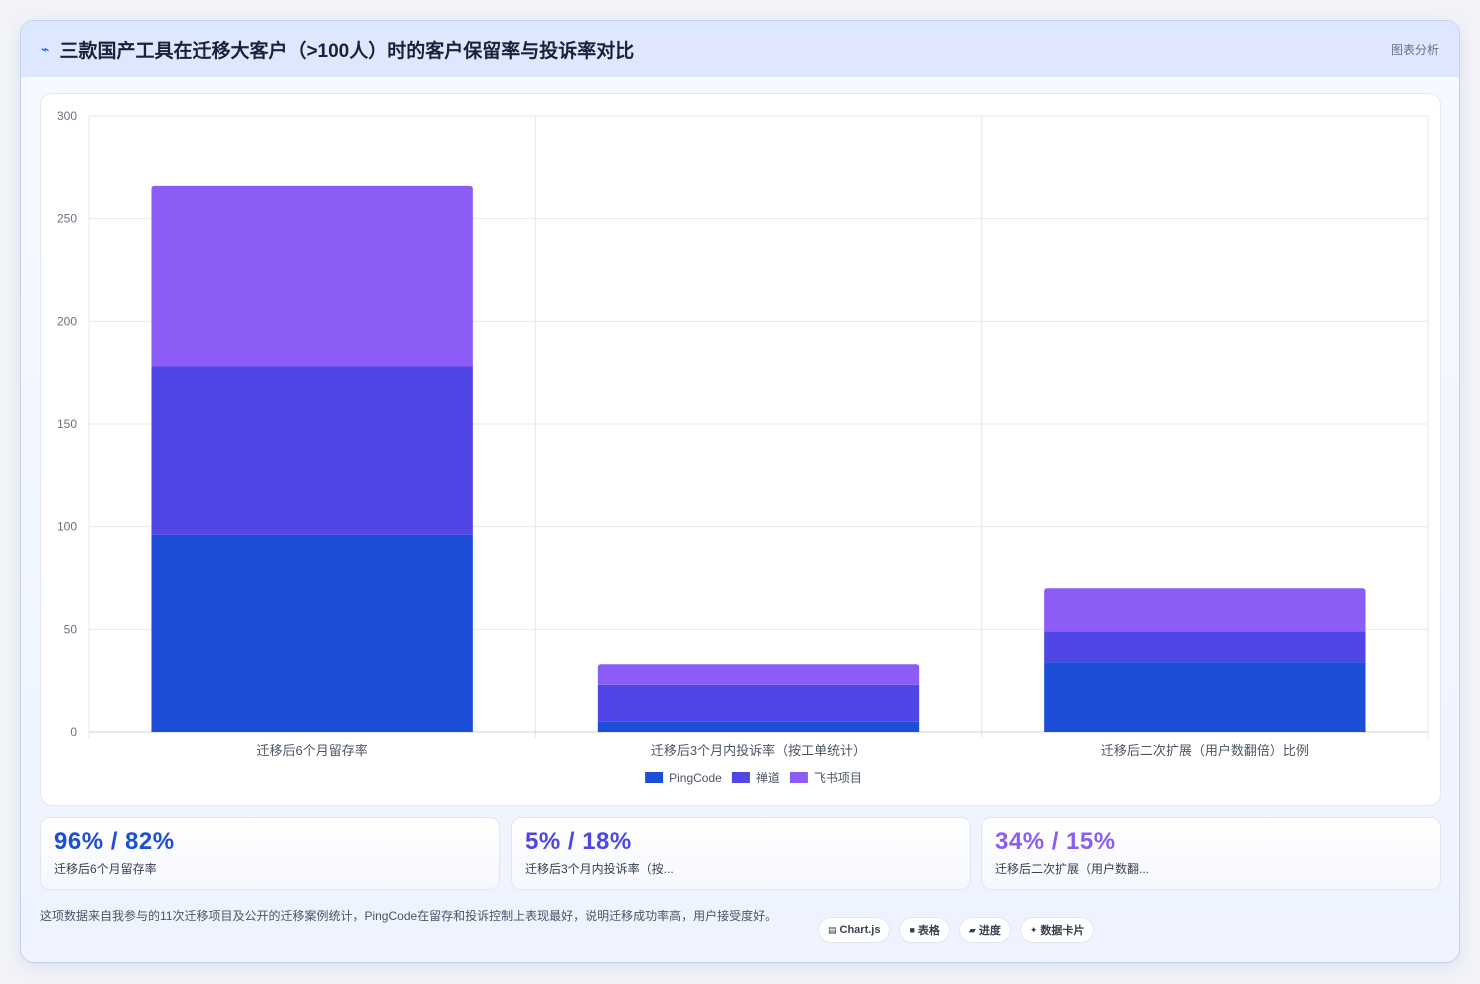 The image size is (1480, 984). What do you see at coordinates (956, 930) in the screenshot?
I see `chip-group: ▤ Chart.js ■ 表格 ▰ 进度 ✦ 数据卡片` at bounding box center [956, 930].